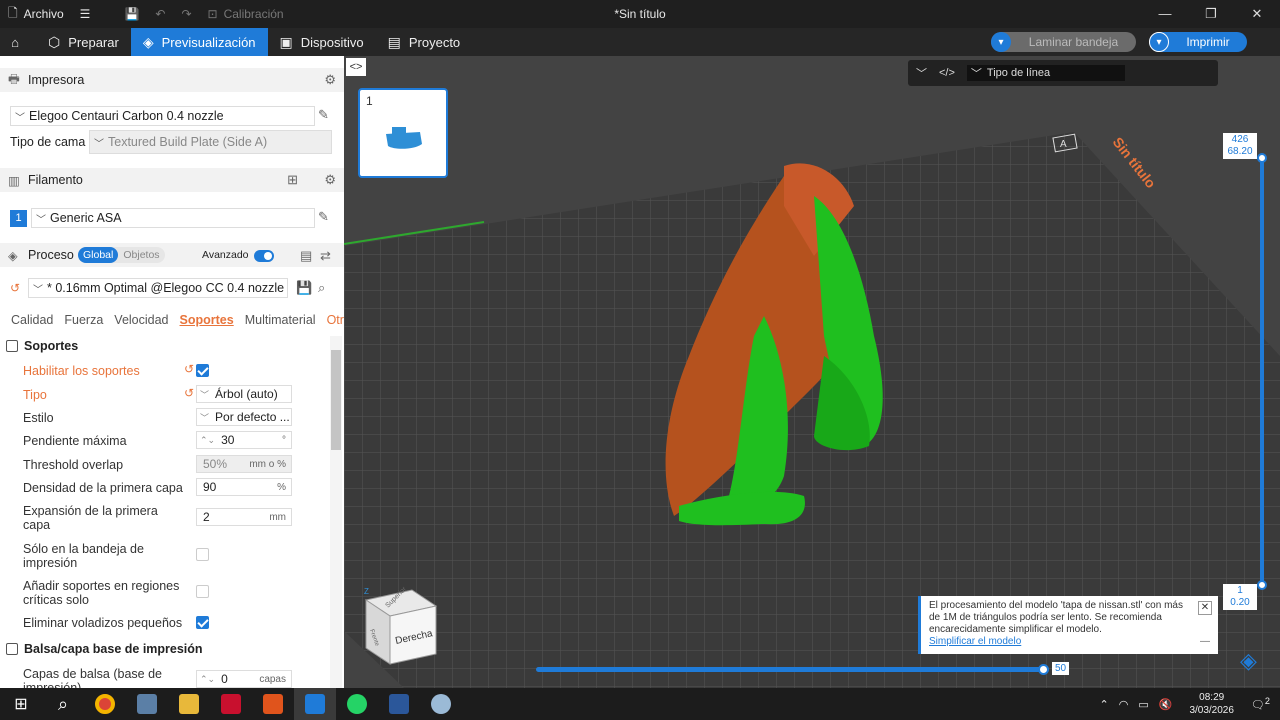 The height and width of the screenshot is (720, 1280). I want to click on home-button: ⌂, so click(15, 42).